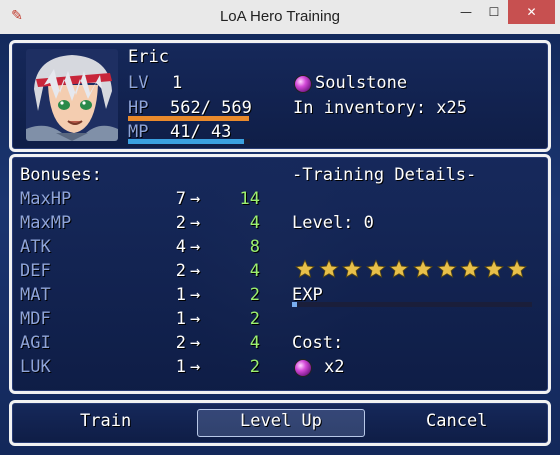 This screenshot has height=455, width=560. What do you see at coordinates (35, 343) in the screenshot?
I see `bonus-stat-name: AGI` at bounding box center [35, 343].